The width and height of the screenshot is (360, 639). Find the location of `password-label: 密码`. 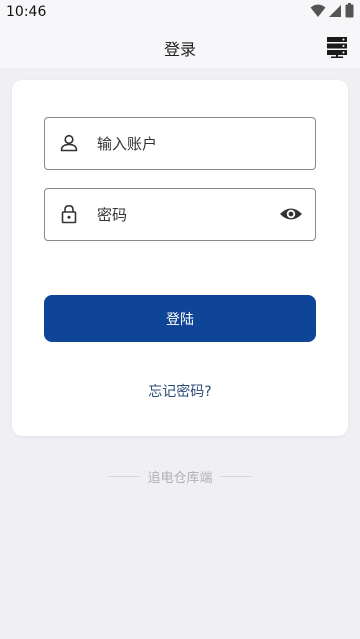

password-label: 密码 is located at coordinates (112, 215).